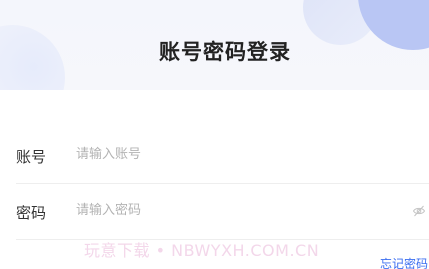 The width and height of the screenshot is (429, 269). What do you see at coordinates (225, 52) in the screenshot?
I see `page-title: 账号密码登录` at bounding box center [225, 52].